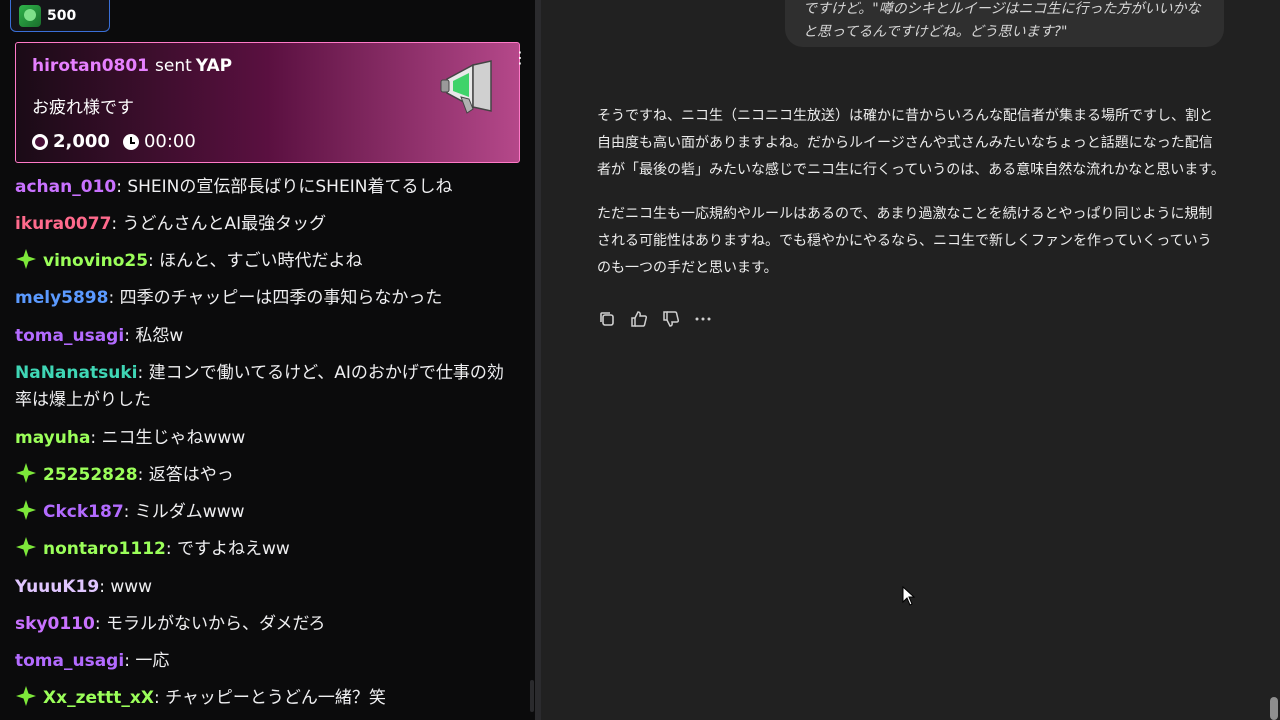 Image resolution: width=1280 pixels, height=720 pixels. I want to click on clock-icon, so click(130, 141).